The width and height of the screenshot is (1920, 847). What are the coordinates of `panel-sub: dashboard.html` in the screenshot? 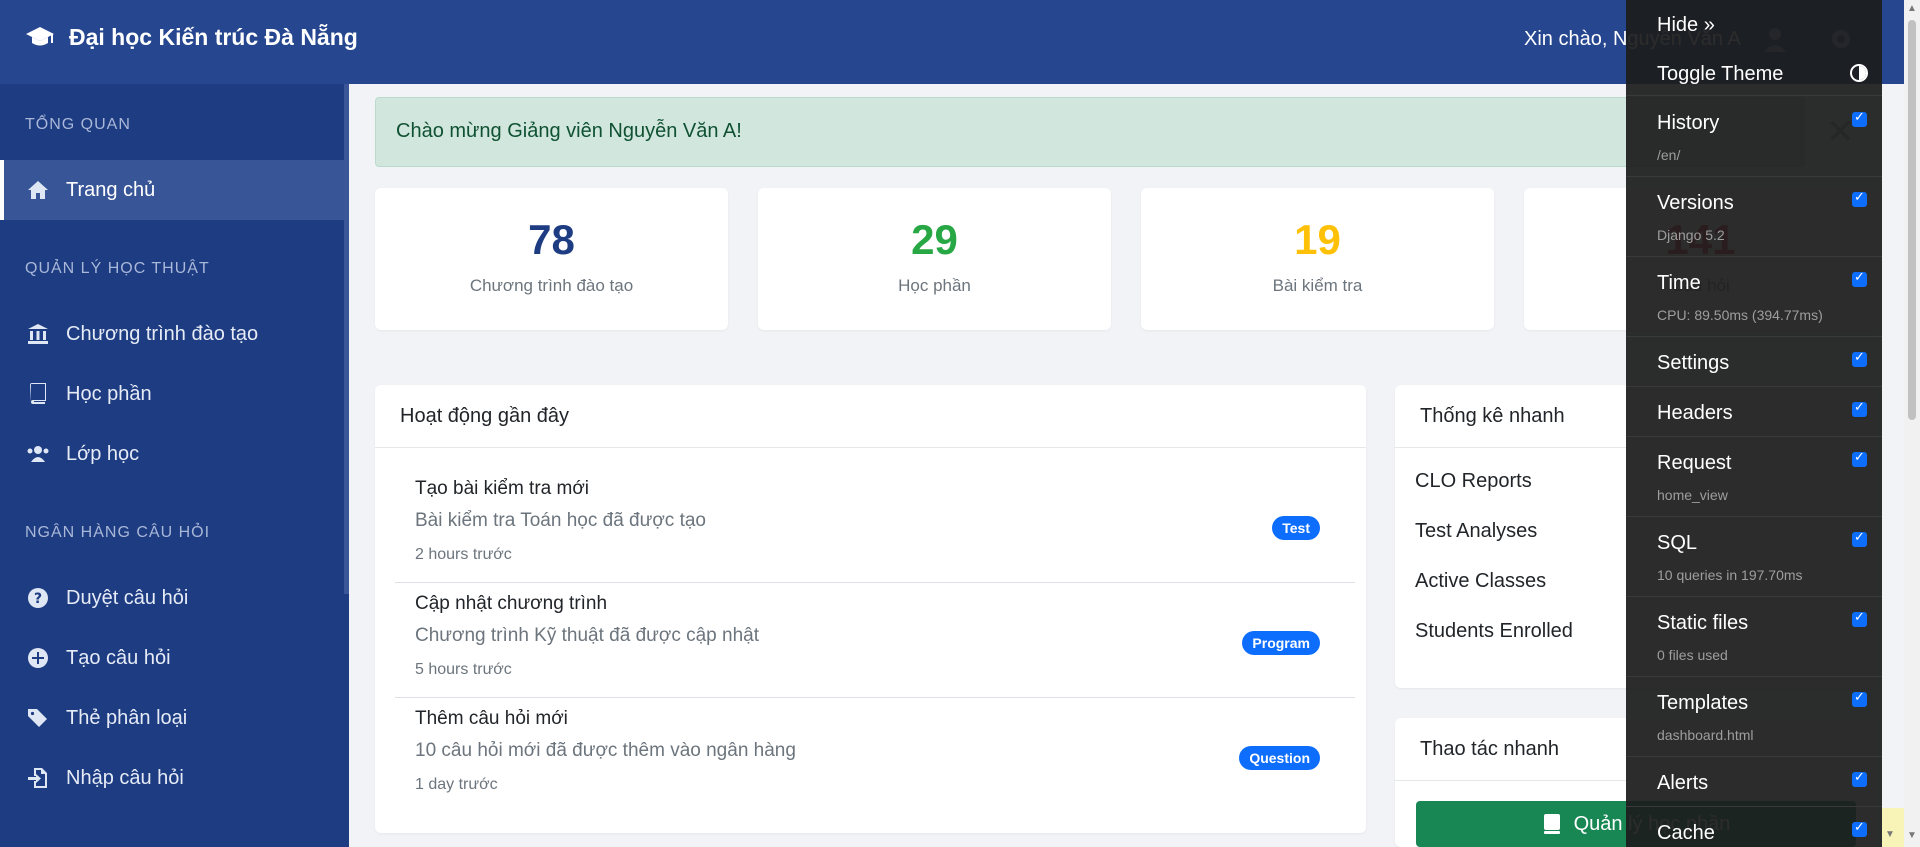 It's located at (1705, 735).